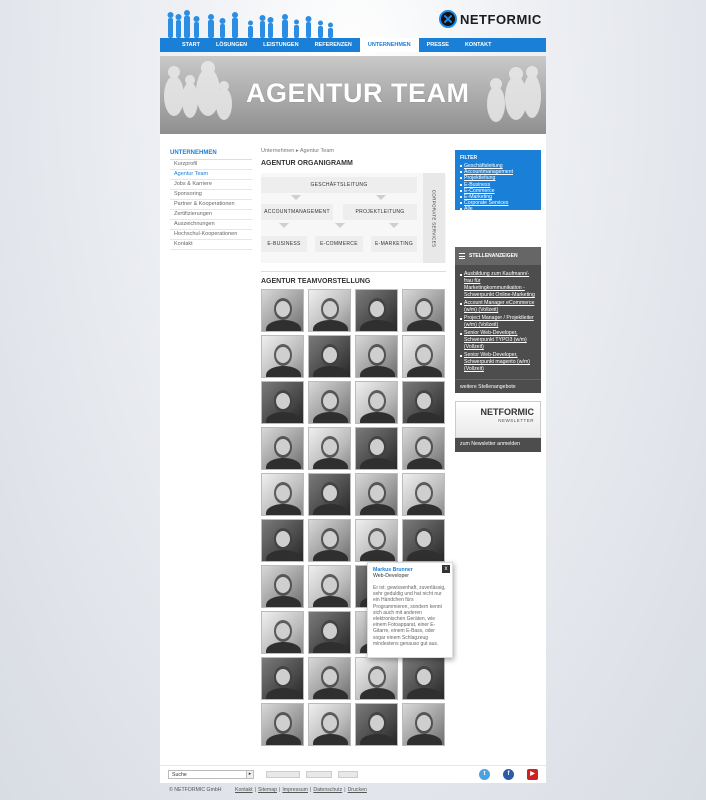  I want to click on sidebar-item-kontakt: Kontakt, so click(211, 245).